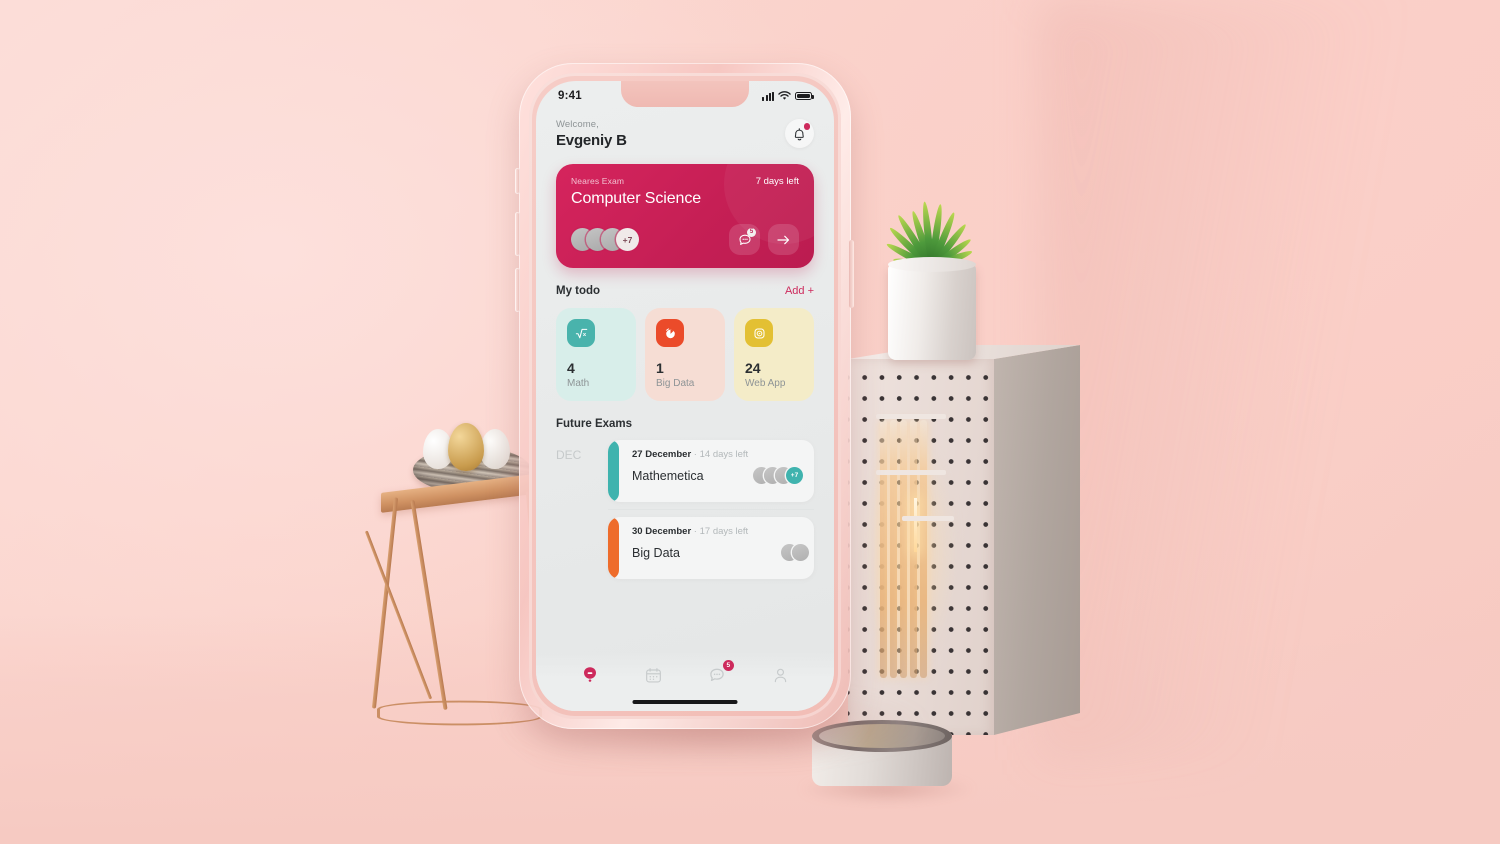  Describe the element at coordinates (759, 333) in the screenshot. I see `compass-icon` at that location.